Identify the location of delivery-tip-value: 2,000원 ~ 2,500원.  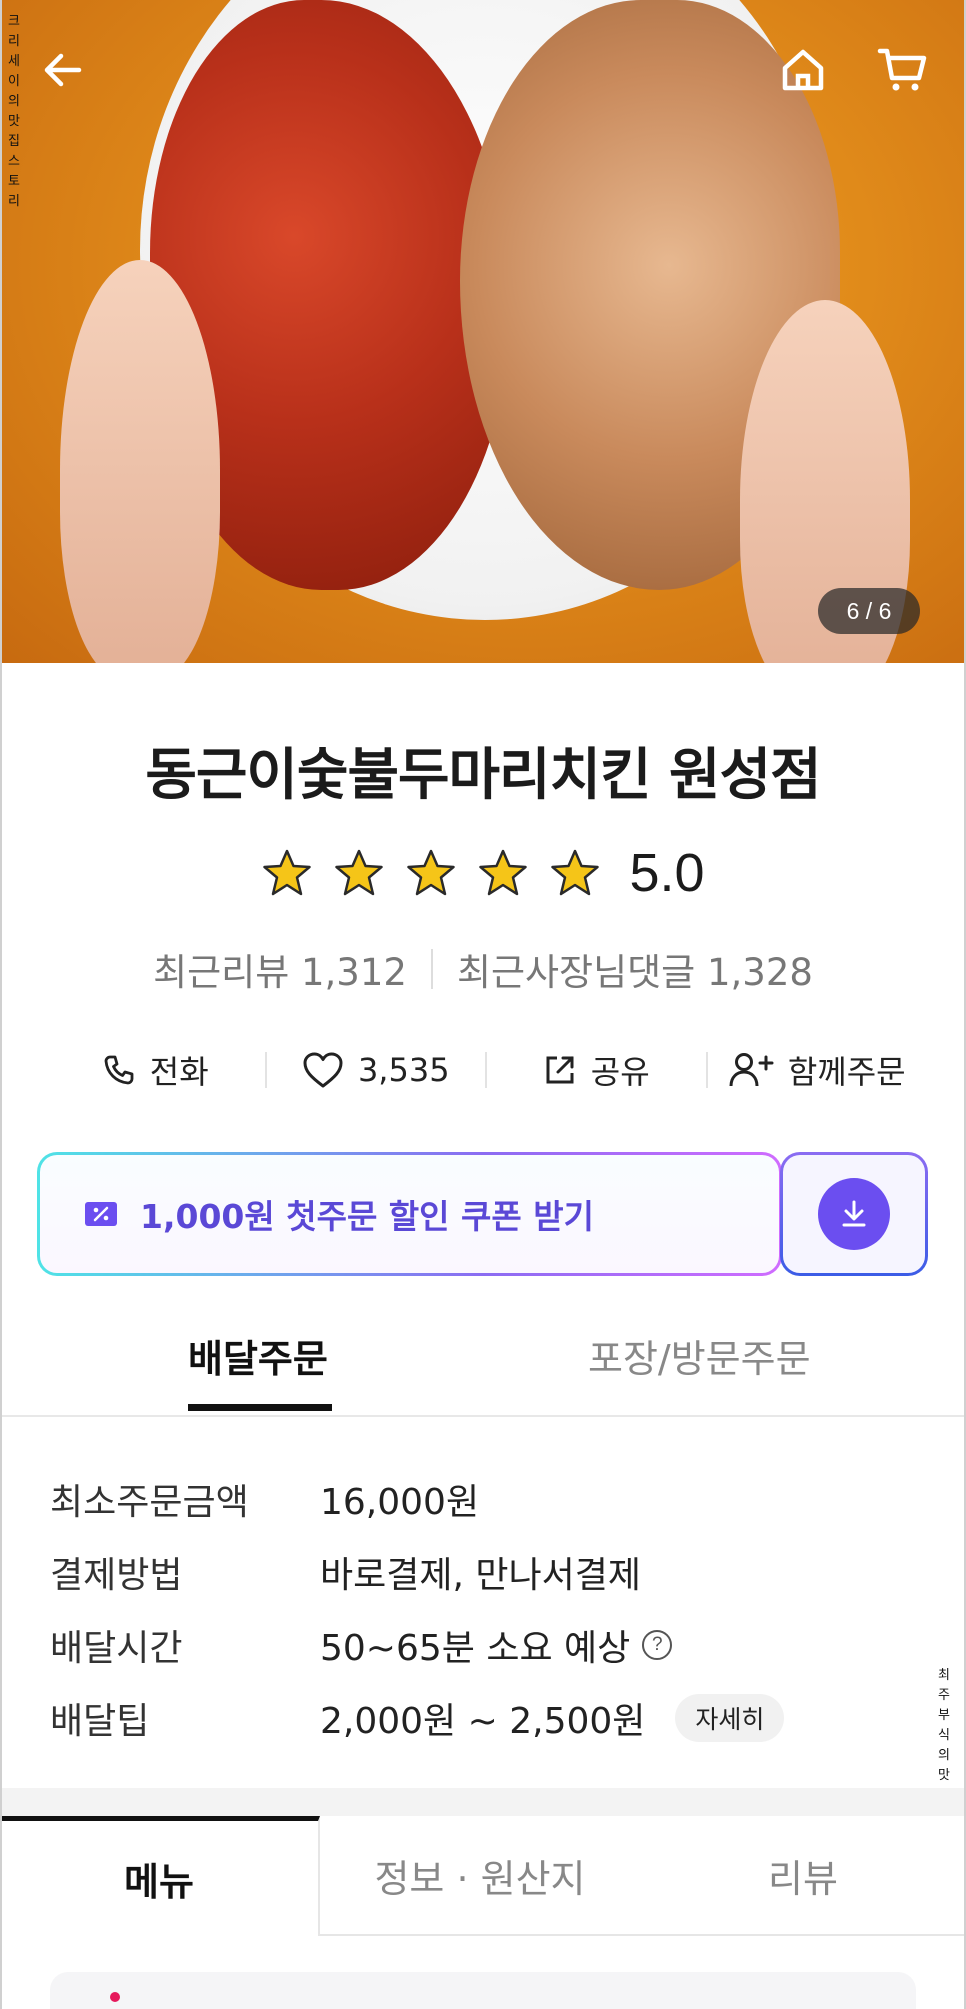
(483, 1721).